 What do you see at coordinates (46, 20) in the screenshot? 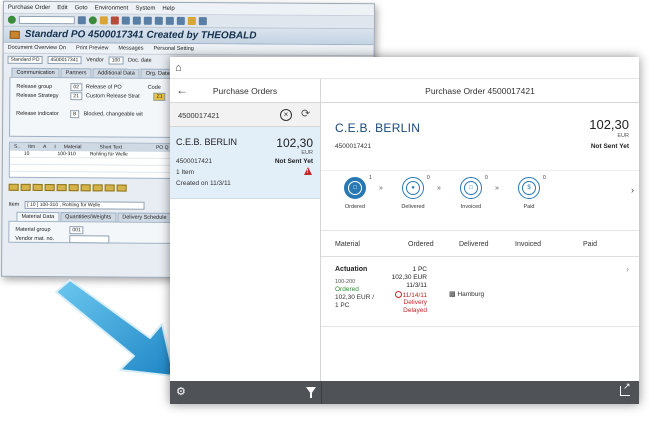
I see `command-field` at bounding box center [46, 20].